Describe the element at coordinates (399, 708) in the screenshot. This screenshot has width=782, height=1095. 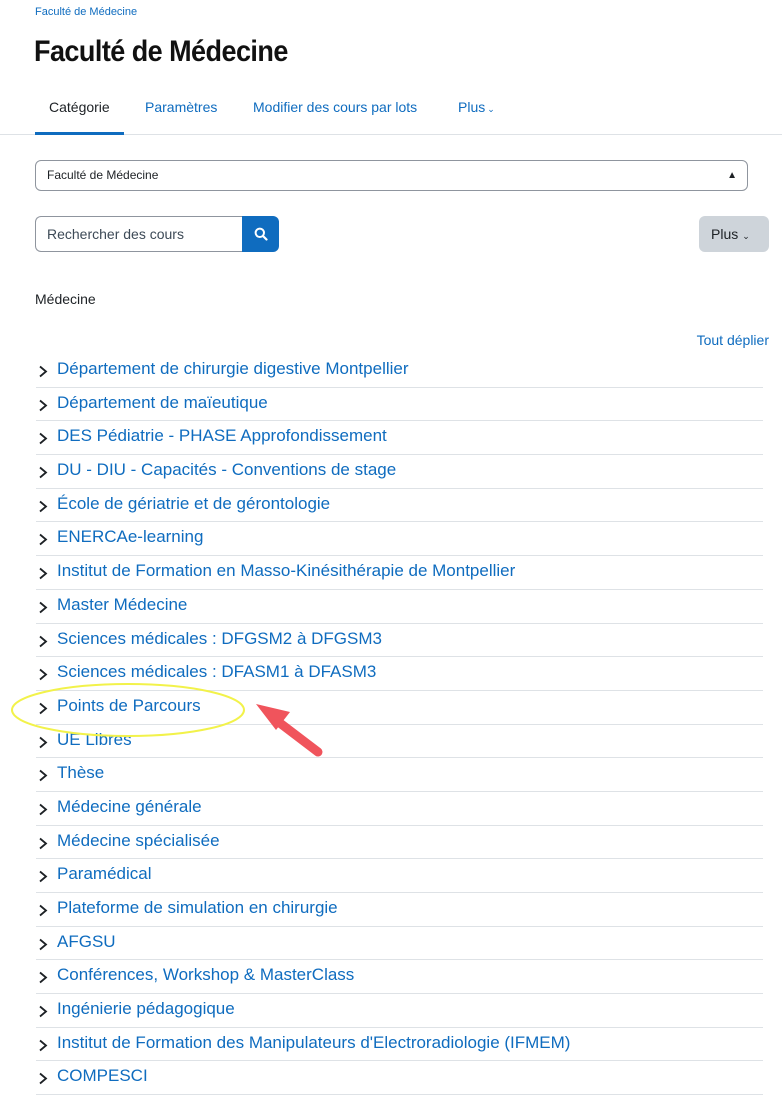
I see `category-item: Points de Parcours` at that location.